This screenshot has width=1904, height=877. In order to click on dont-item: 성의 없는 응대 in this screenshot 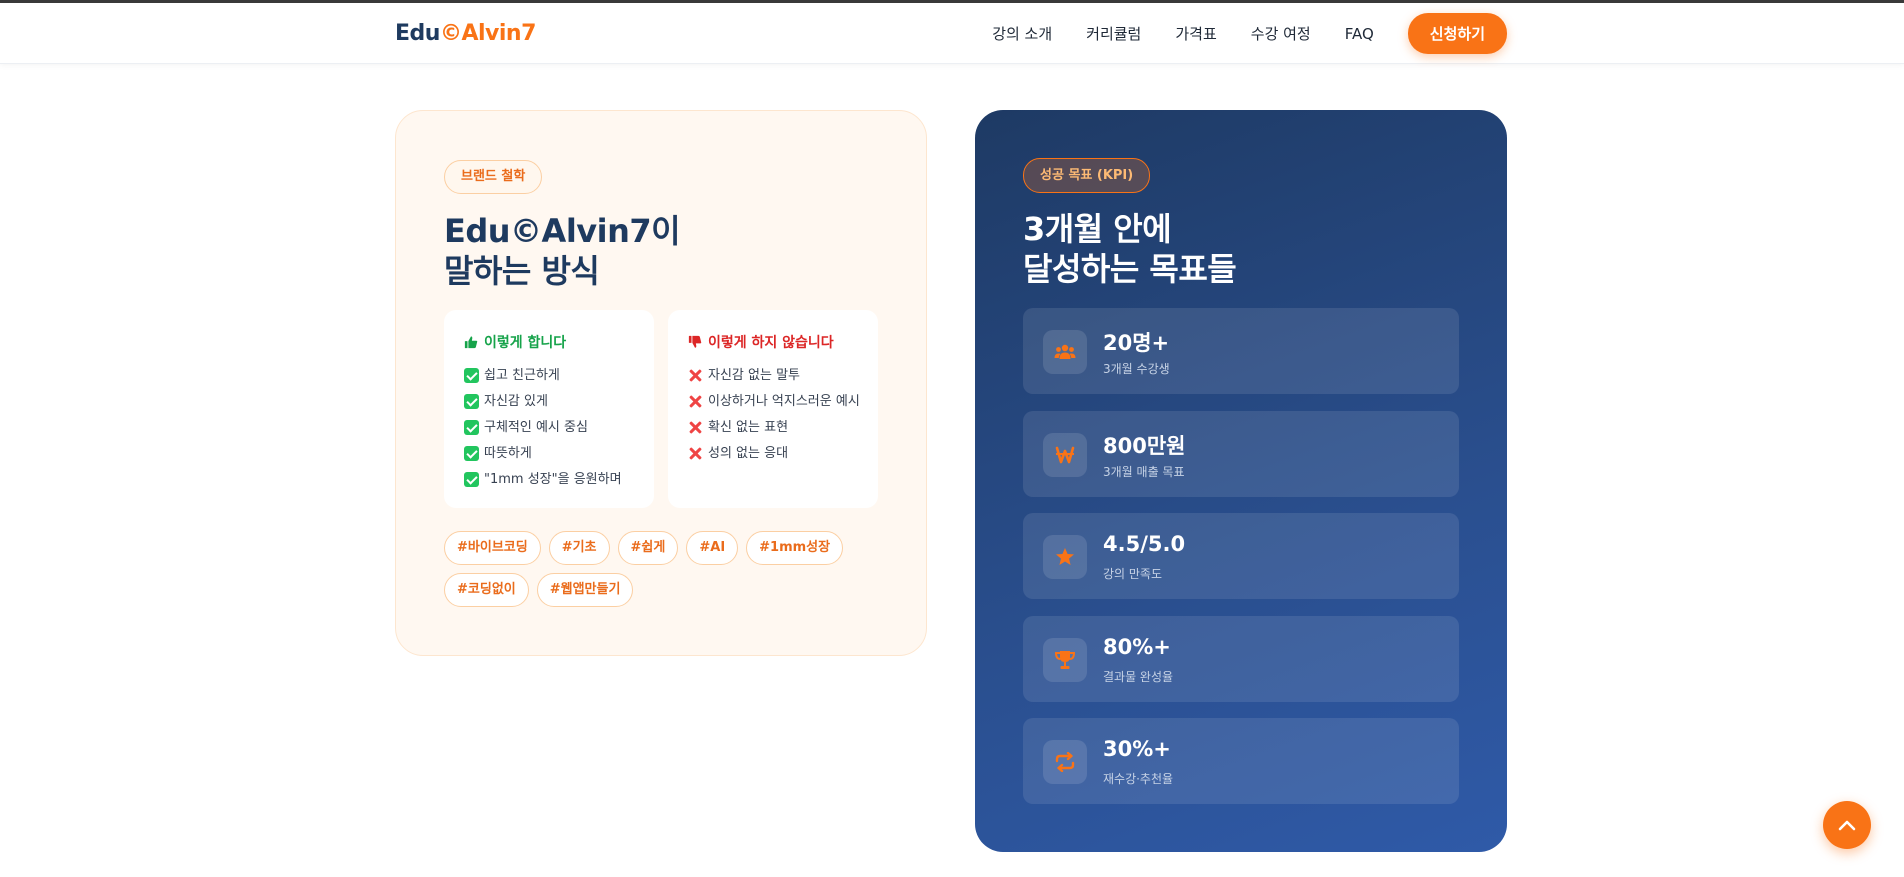, I will do `click(777, 453)`.